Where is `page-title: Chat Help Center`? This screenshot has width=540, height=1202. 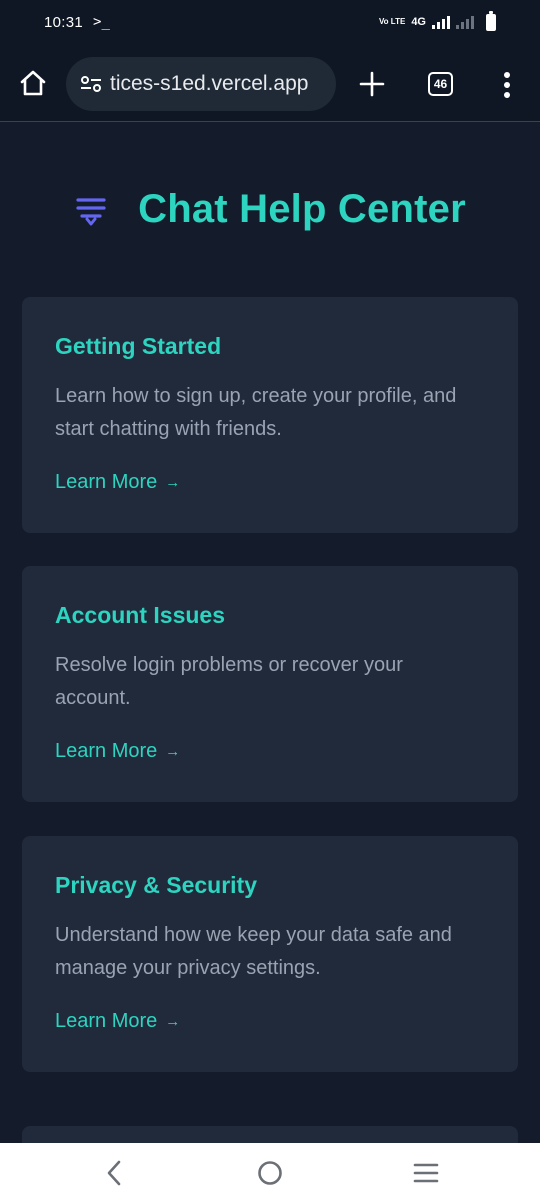
page-title: Chat Help Center is located at coordinates (302, 208).